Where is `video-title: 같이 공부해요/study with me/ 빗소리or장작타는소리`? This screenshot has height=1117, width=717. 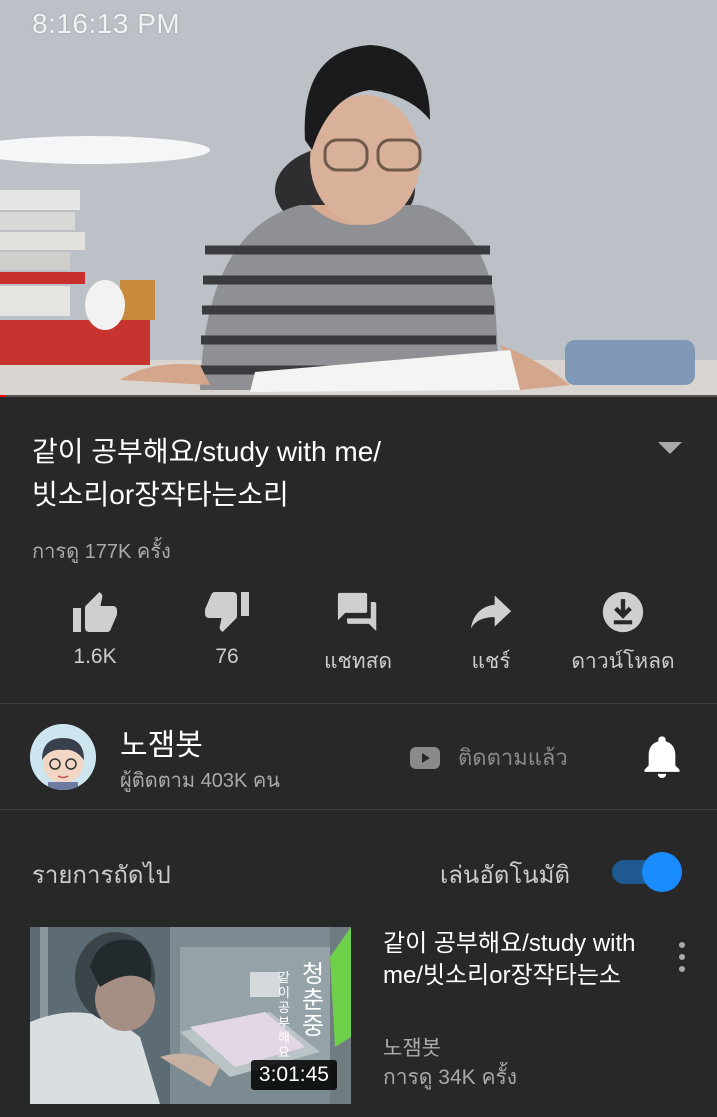
video-title: 같이 공부해요/study with me/ 빗소리or장작타는소리 is located at coordinates (332, 473).